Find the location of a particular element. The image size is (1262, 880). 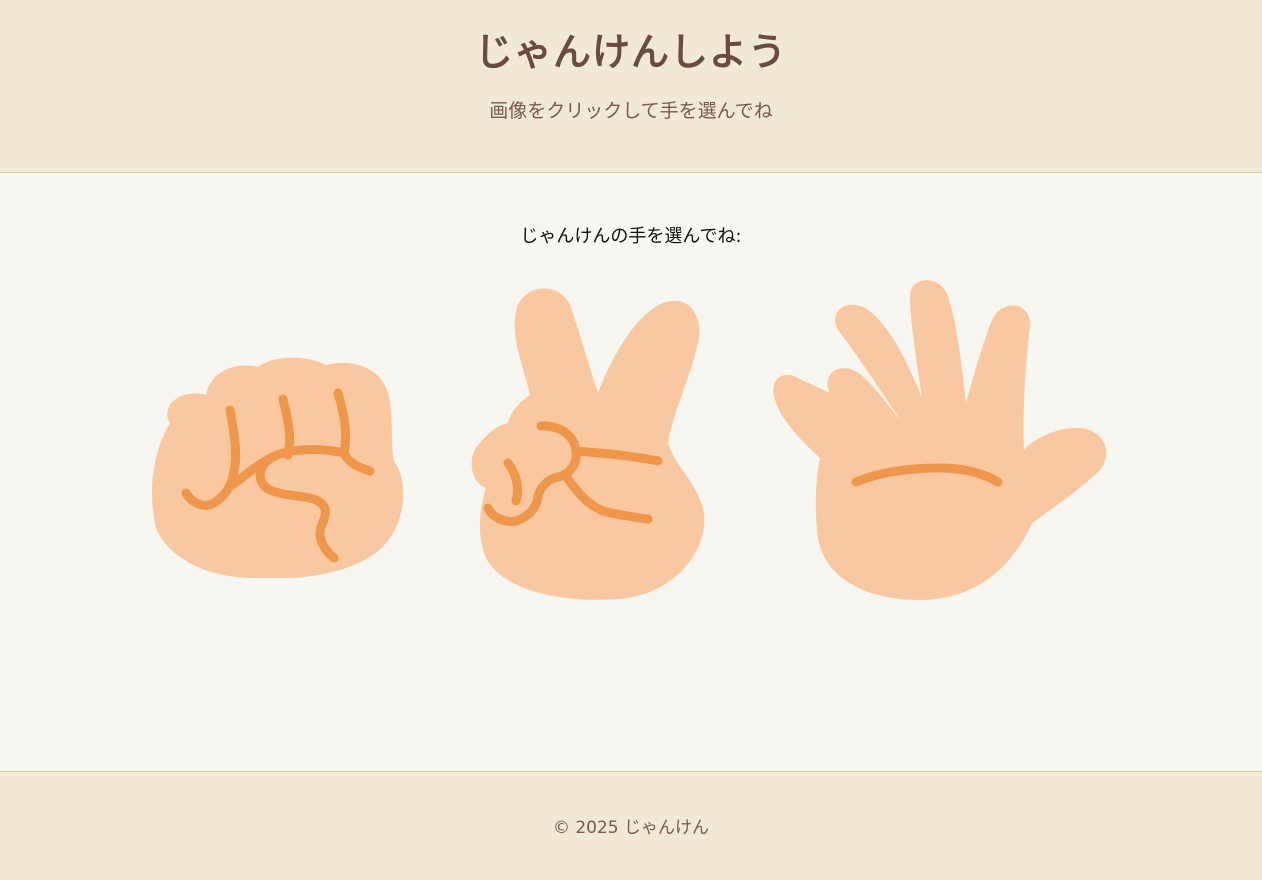

copyright-text: © 2025 じゃんけん is located at coordinates (631, 828).